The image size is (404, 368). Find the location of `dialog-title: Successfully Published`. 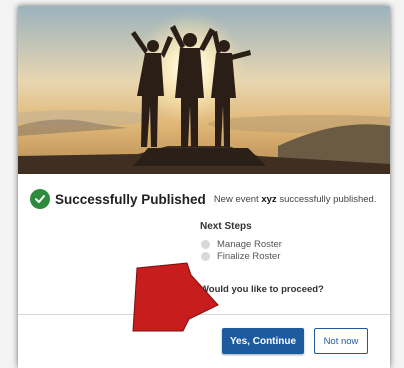

dialog-title: Successfully Published is located at coordinates (130, 199).